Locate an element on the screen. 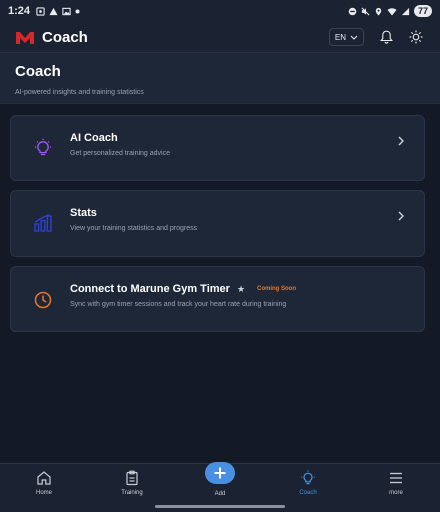 The width and height of the screenshot is (440, 512). dot-icon is located at coordinates (77, 11).